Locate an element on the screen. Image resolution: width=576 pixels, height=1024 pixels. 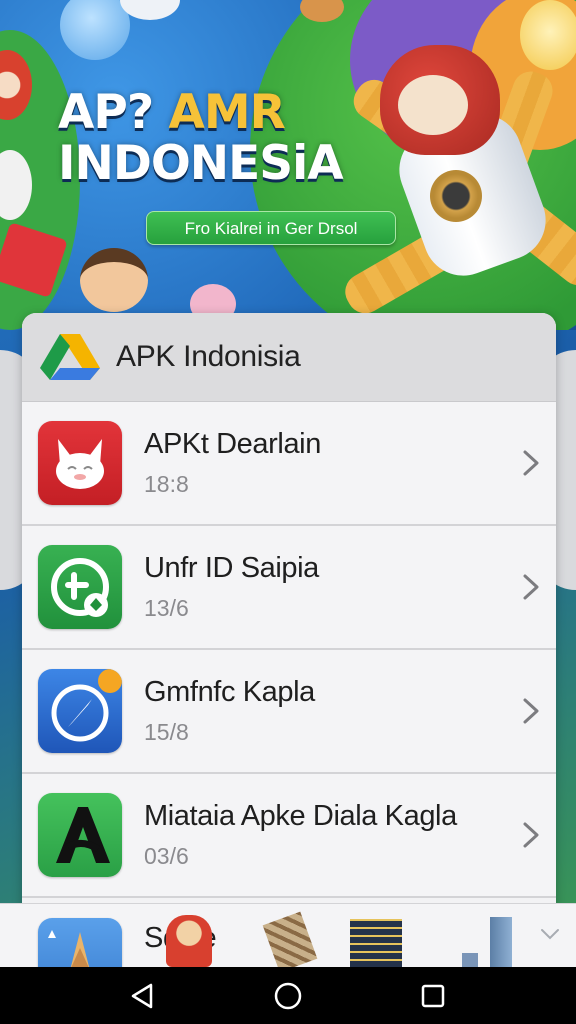
recents-button is located at coordinates (433, 996).